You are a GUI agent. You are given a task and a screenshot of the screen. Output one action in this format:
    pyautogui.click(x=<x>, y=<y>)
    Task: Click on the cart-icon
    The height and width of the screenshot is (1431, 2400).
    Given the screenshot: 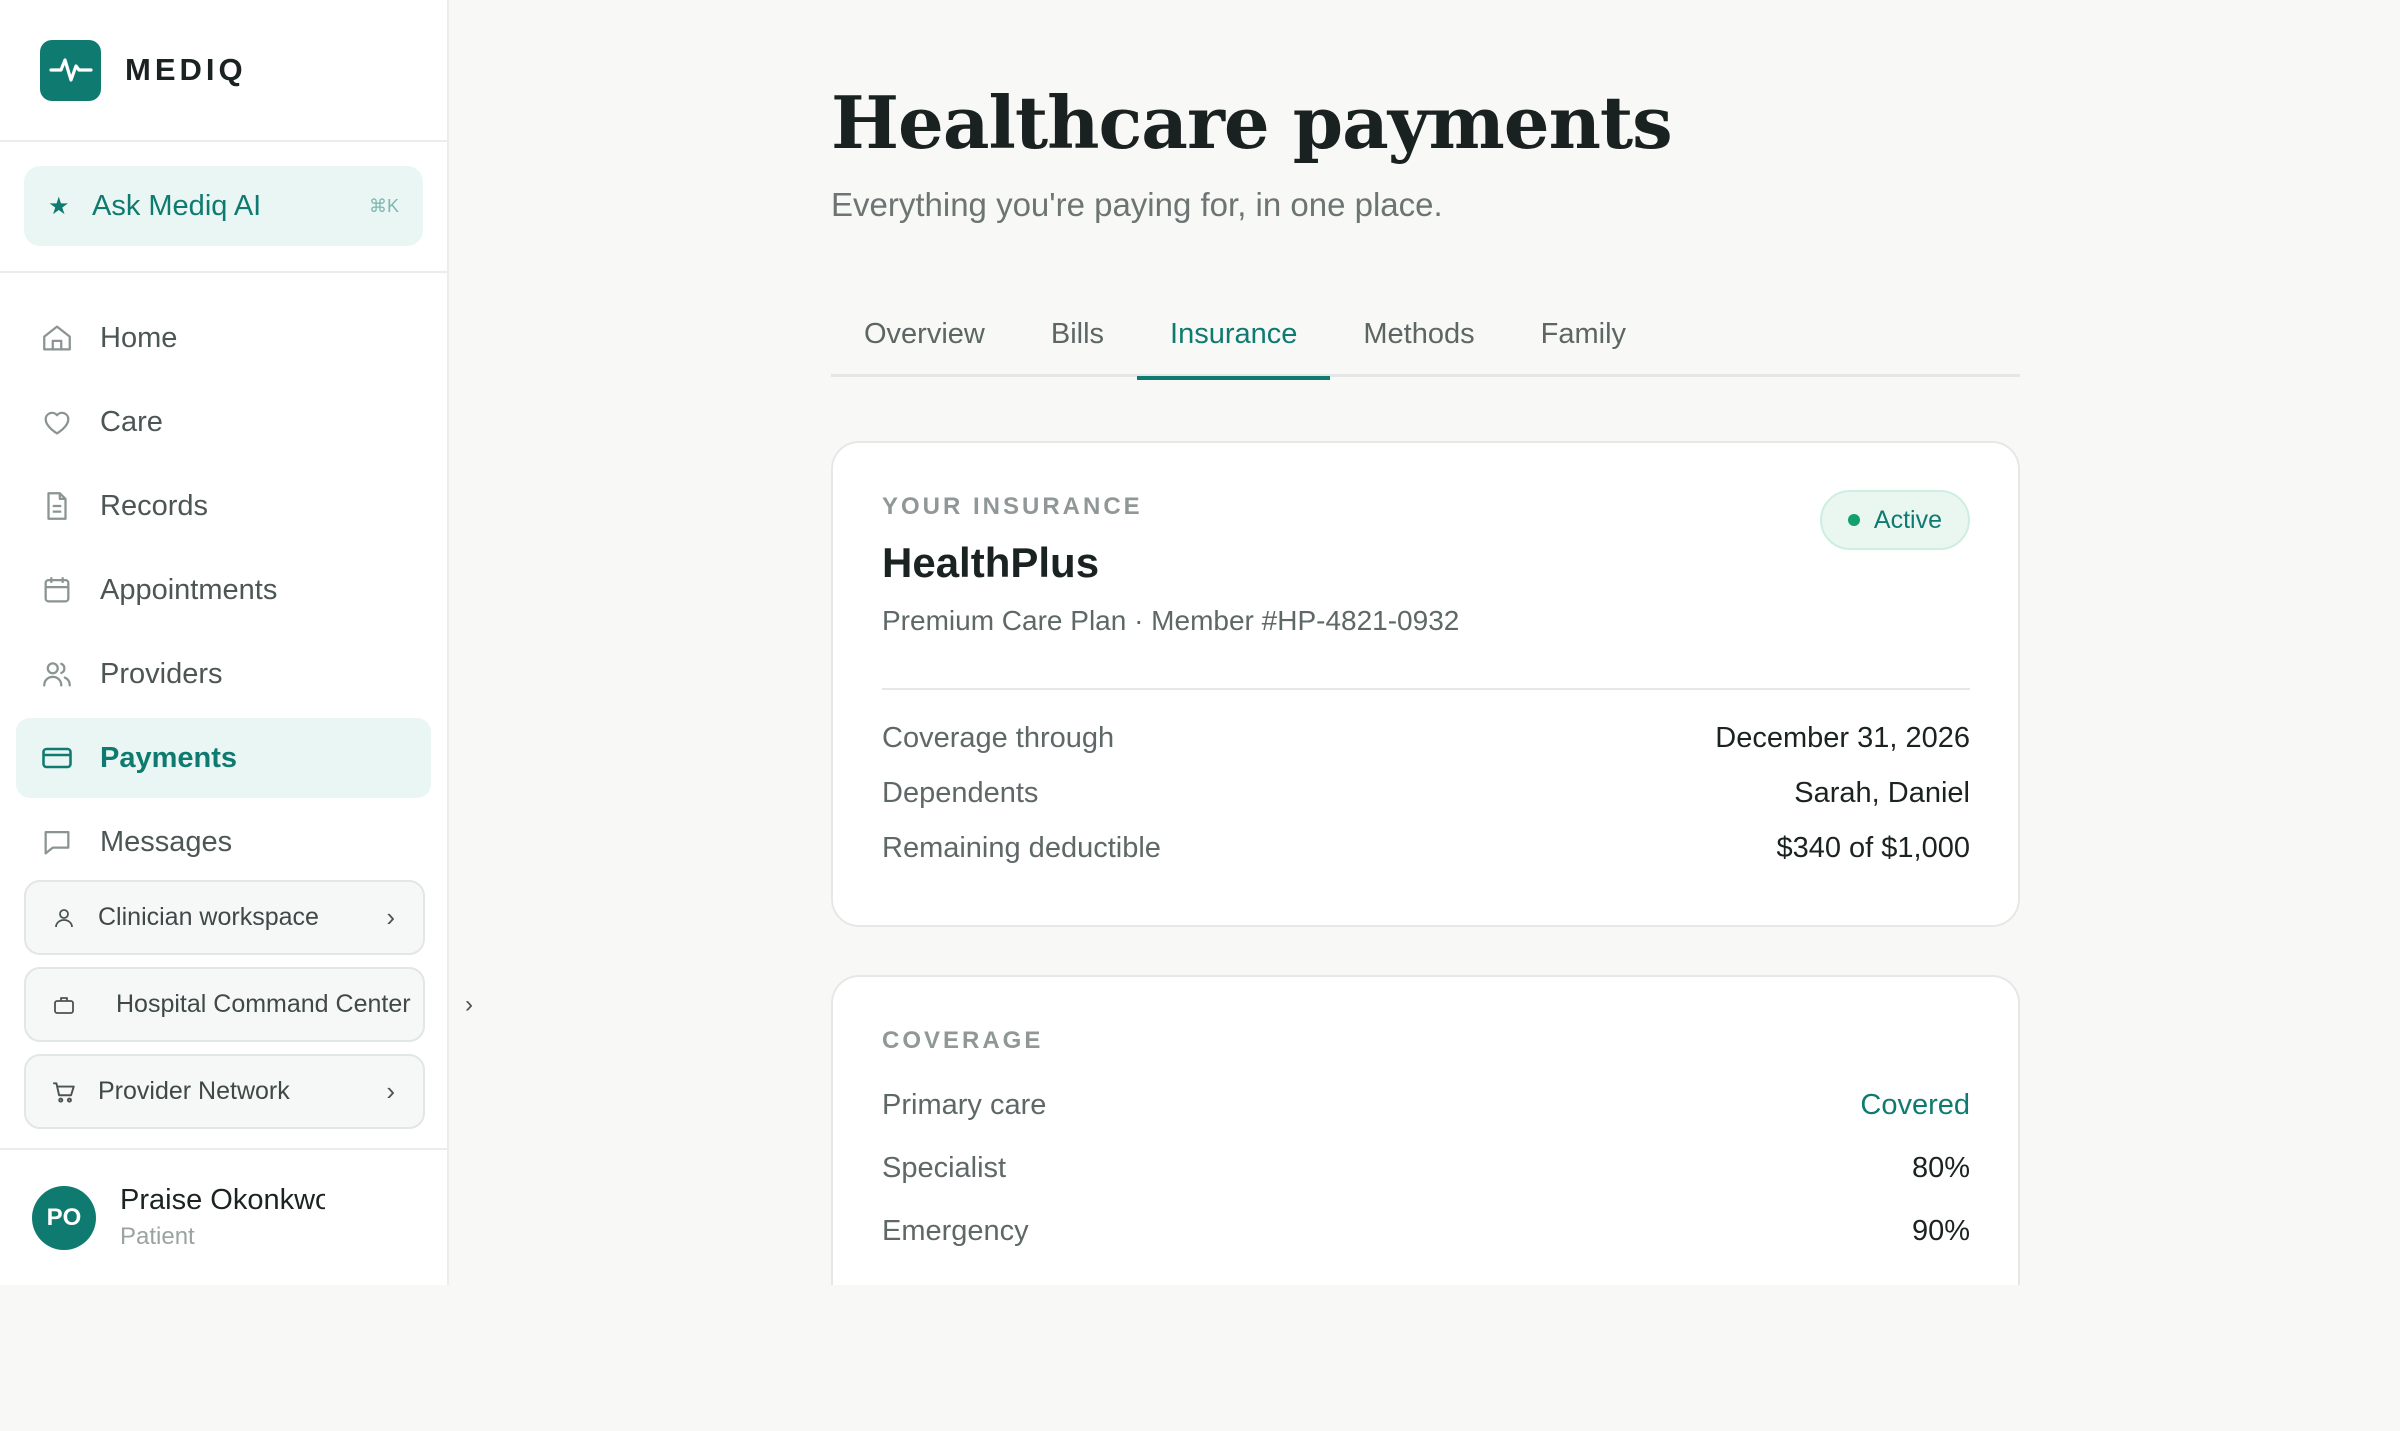 What is the action you would take?
    pyautogui.click(x=64, y=1092)
    